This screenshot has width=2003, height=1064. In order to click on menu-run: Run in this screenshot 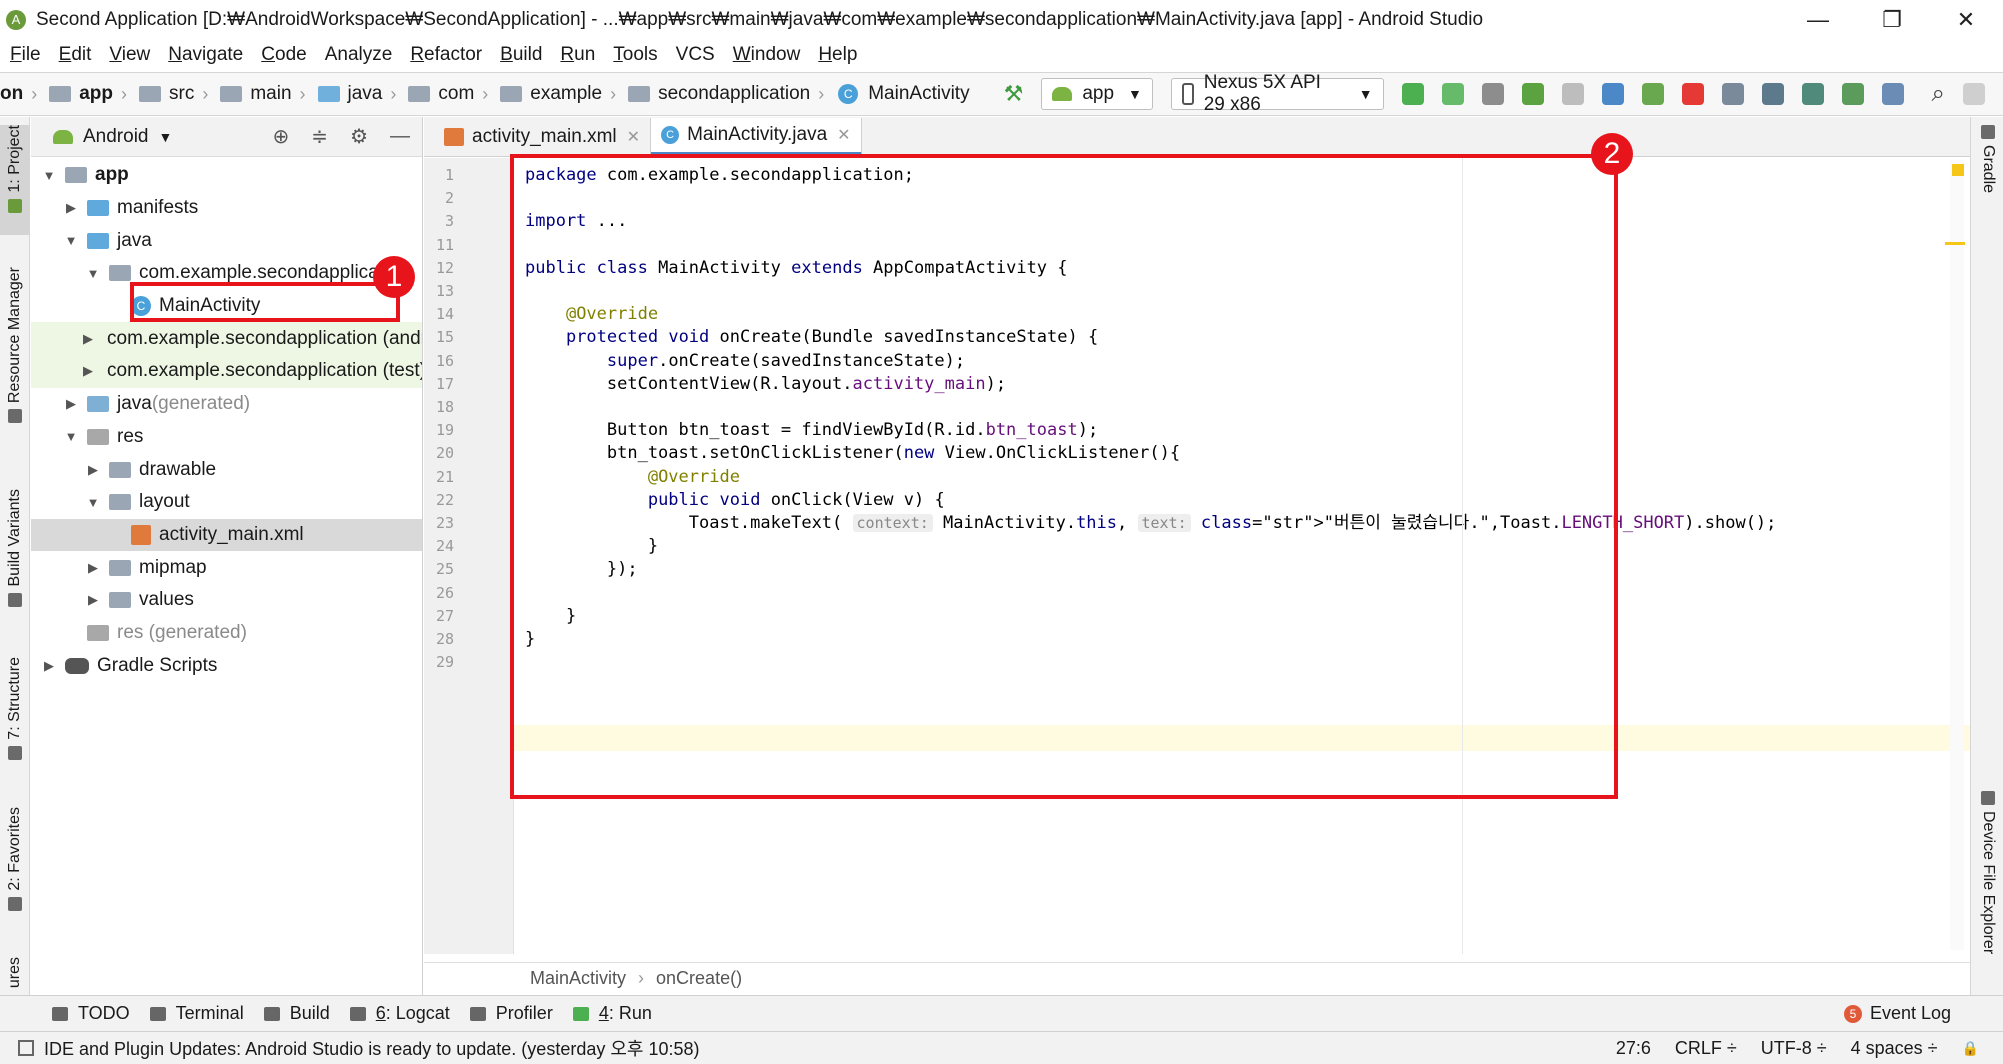, I will do `click(577, 55)`.